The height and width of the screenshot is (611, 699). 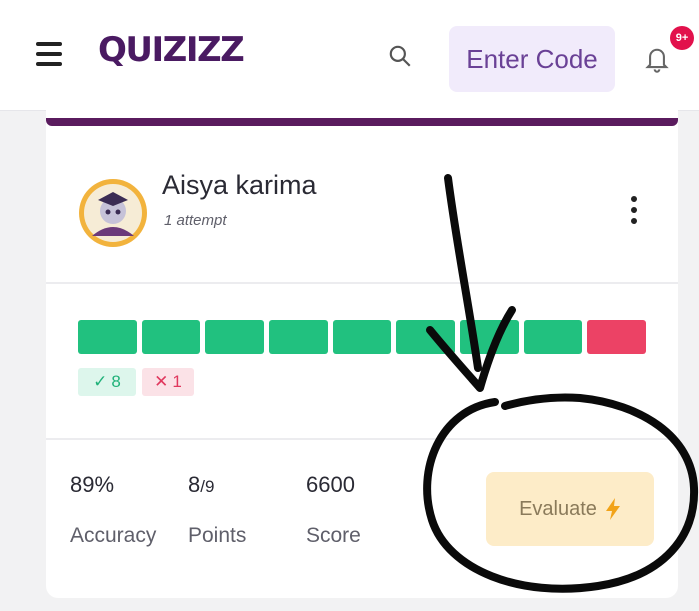 I want to click on score-value: 6600, so click(x=330, y=484).